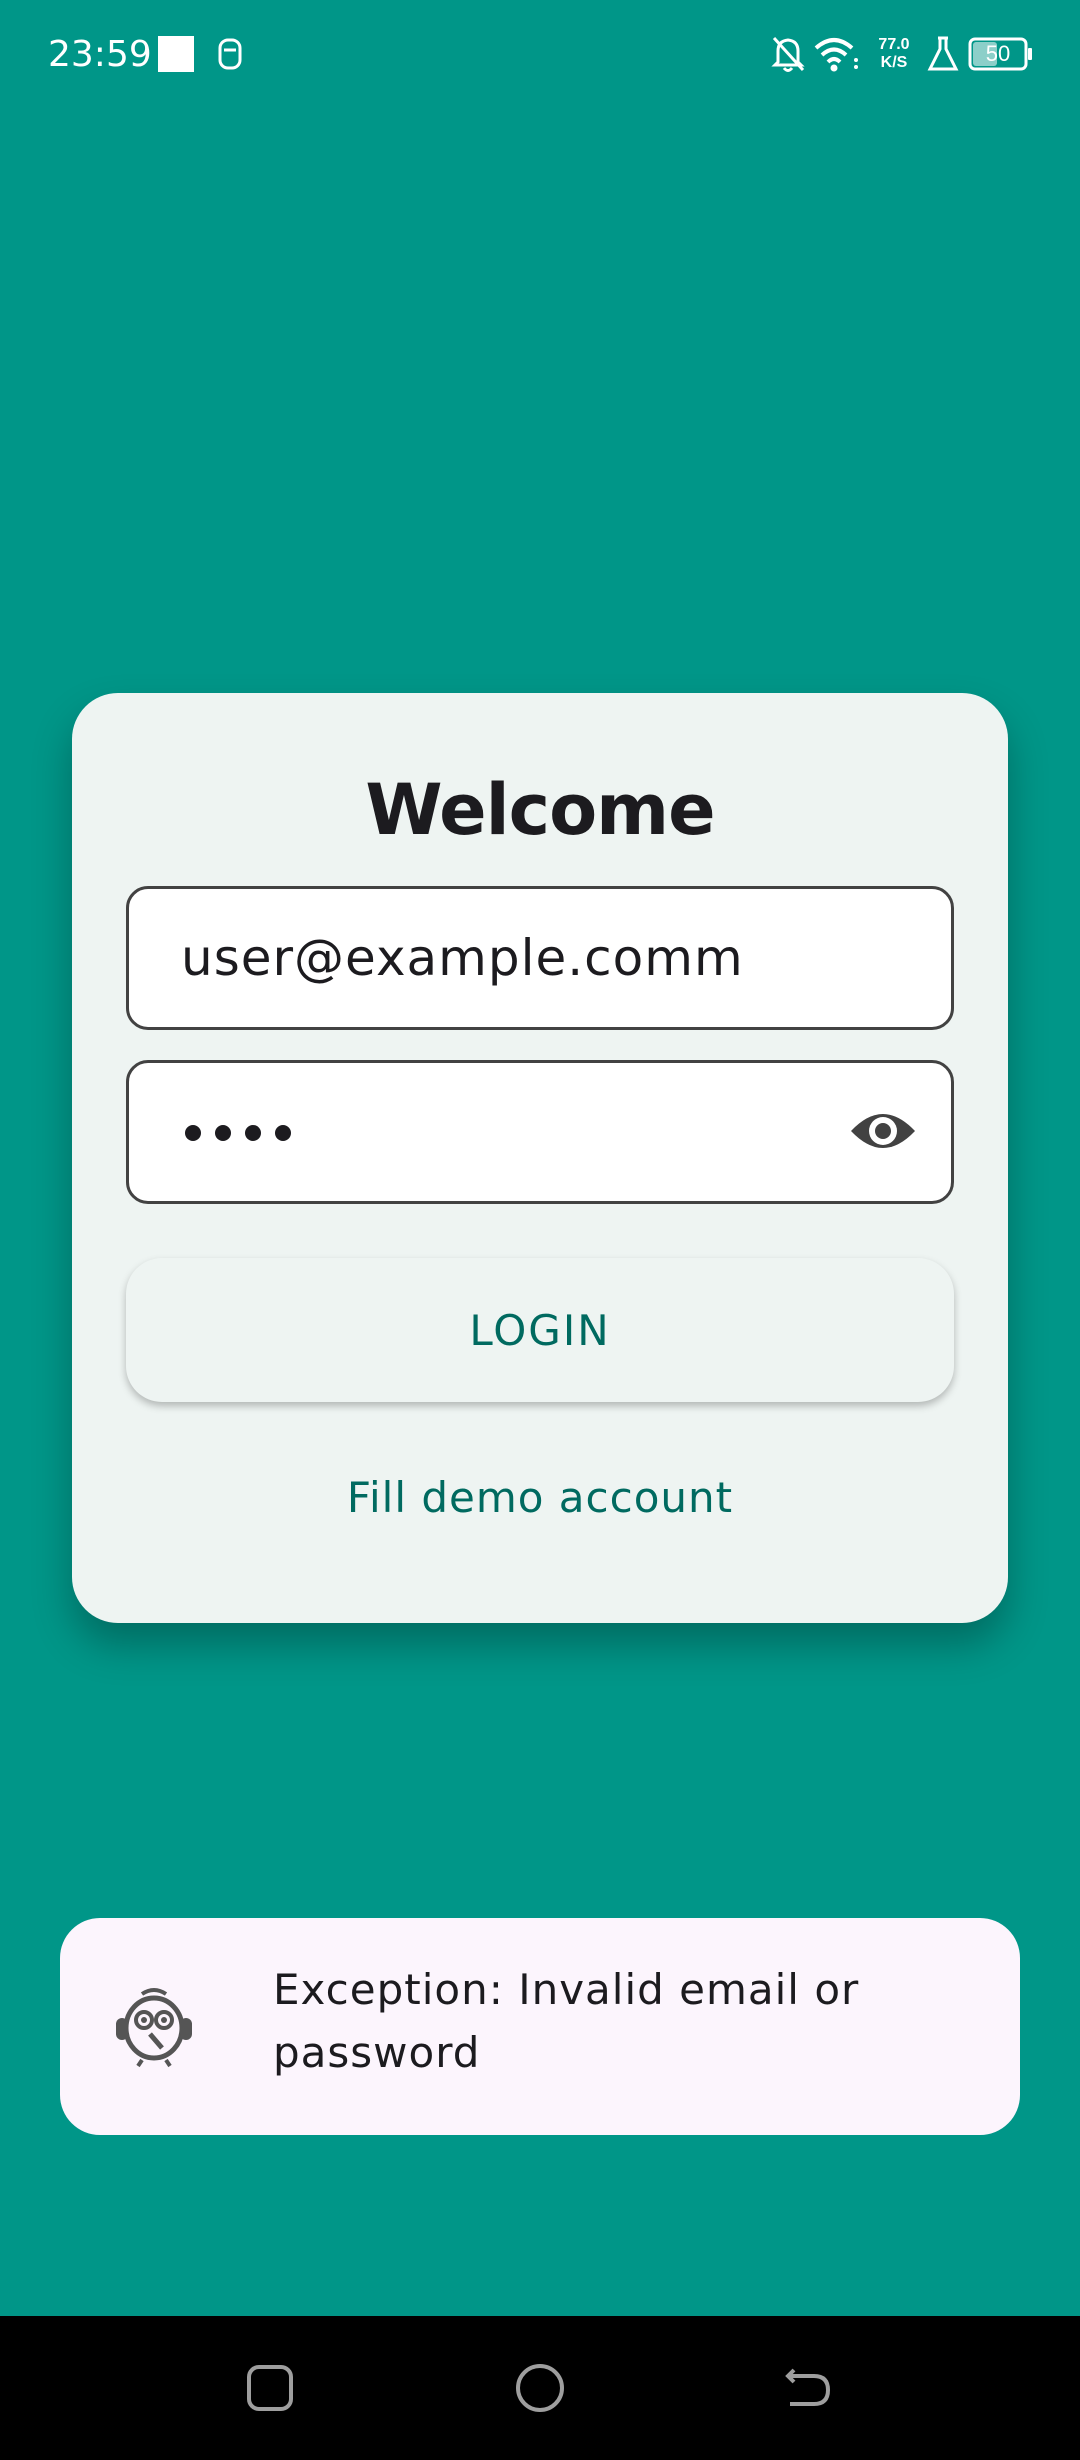 The height and width of the screenshot is (2460, 1080). I want to click on page-title: Welcome, so click(540, 810).